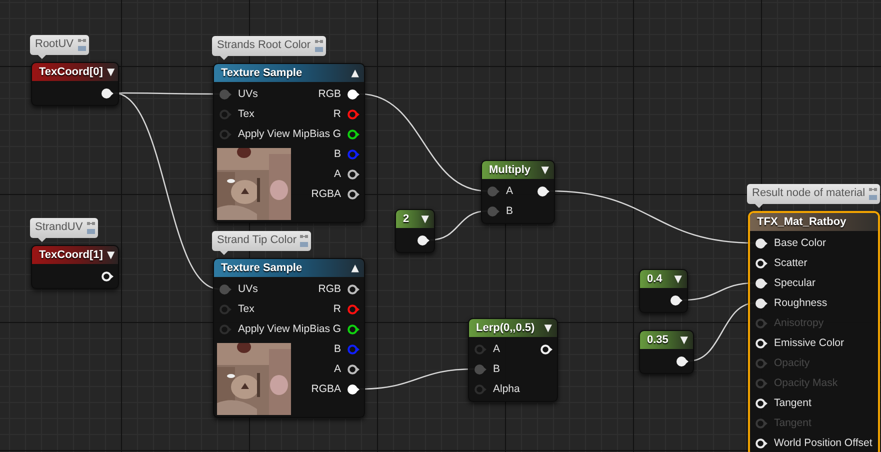 Image resolution: width=881 pixels, height=452 pixels. I want to click on pin-label: Anisotropy, so click(799, 323).